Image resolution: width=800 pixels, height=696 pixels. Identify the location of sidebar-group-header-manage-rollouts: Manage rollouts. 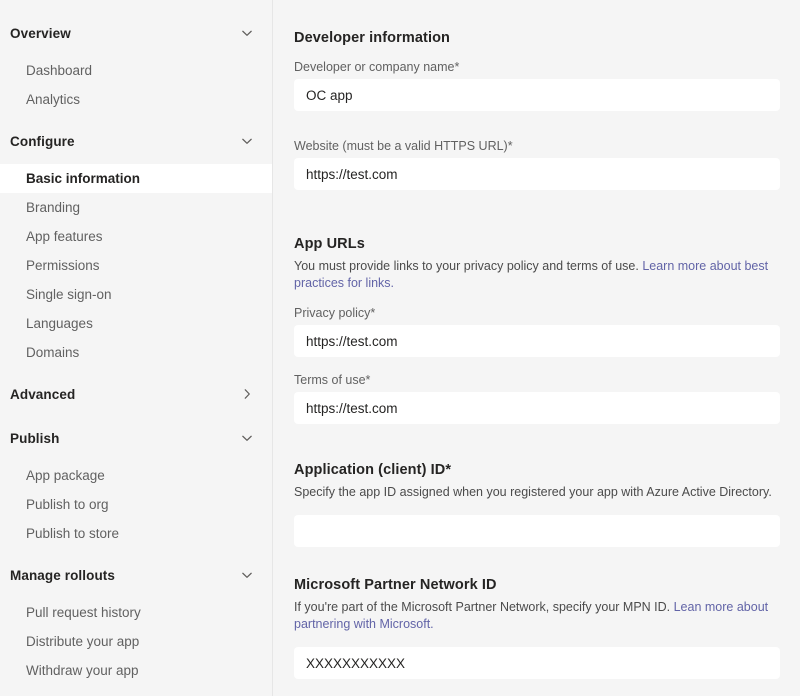
(136, 575).